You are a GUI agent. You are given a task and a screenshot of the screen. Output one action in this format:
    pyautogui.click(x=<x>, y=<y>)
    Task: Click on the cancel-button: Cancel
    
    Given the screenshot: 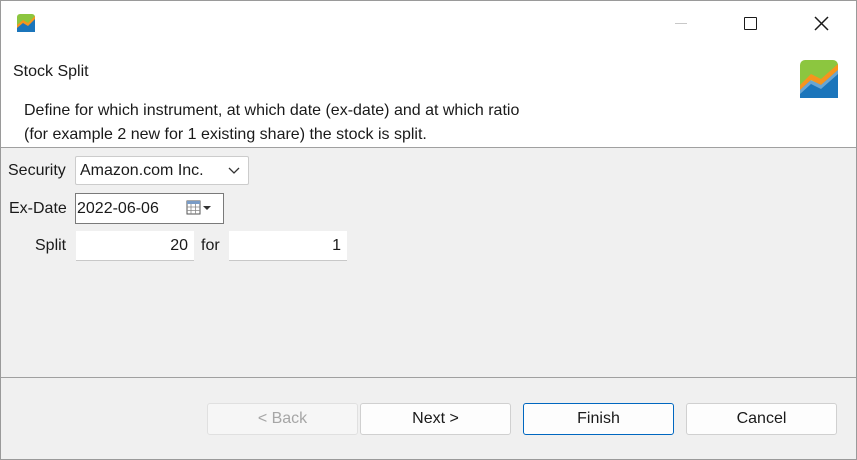 What is the action you would take?
    pyautogui.click(x=761, y=419)
    